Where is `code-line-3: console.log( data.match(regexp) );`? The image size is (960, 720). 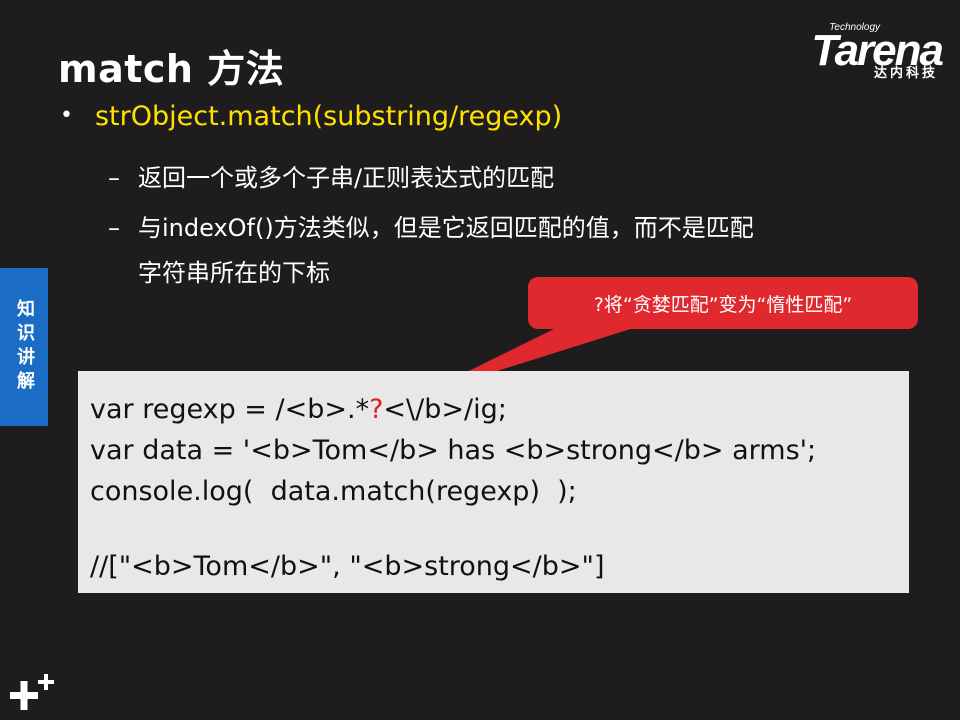 code-line-3: console.log( data.match(regexp) ); is located at coordinates (333, 491).